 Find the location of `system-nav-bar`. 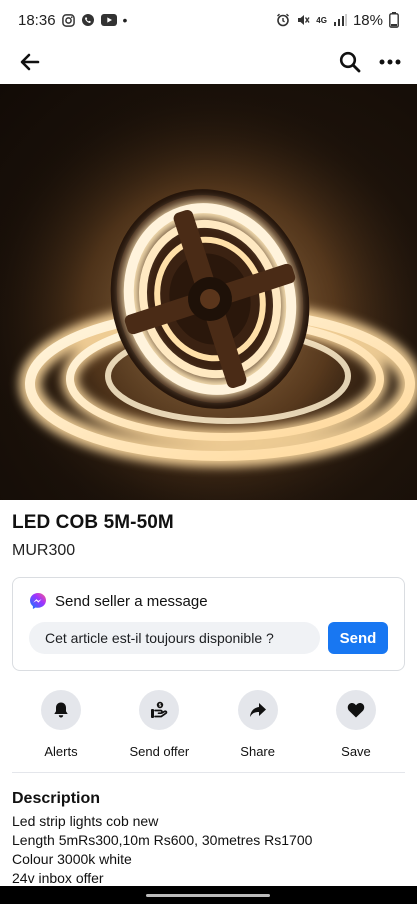

system-nav-bar is located at coordinates (208, 895).